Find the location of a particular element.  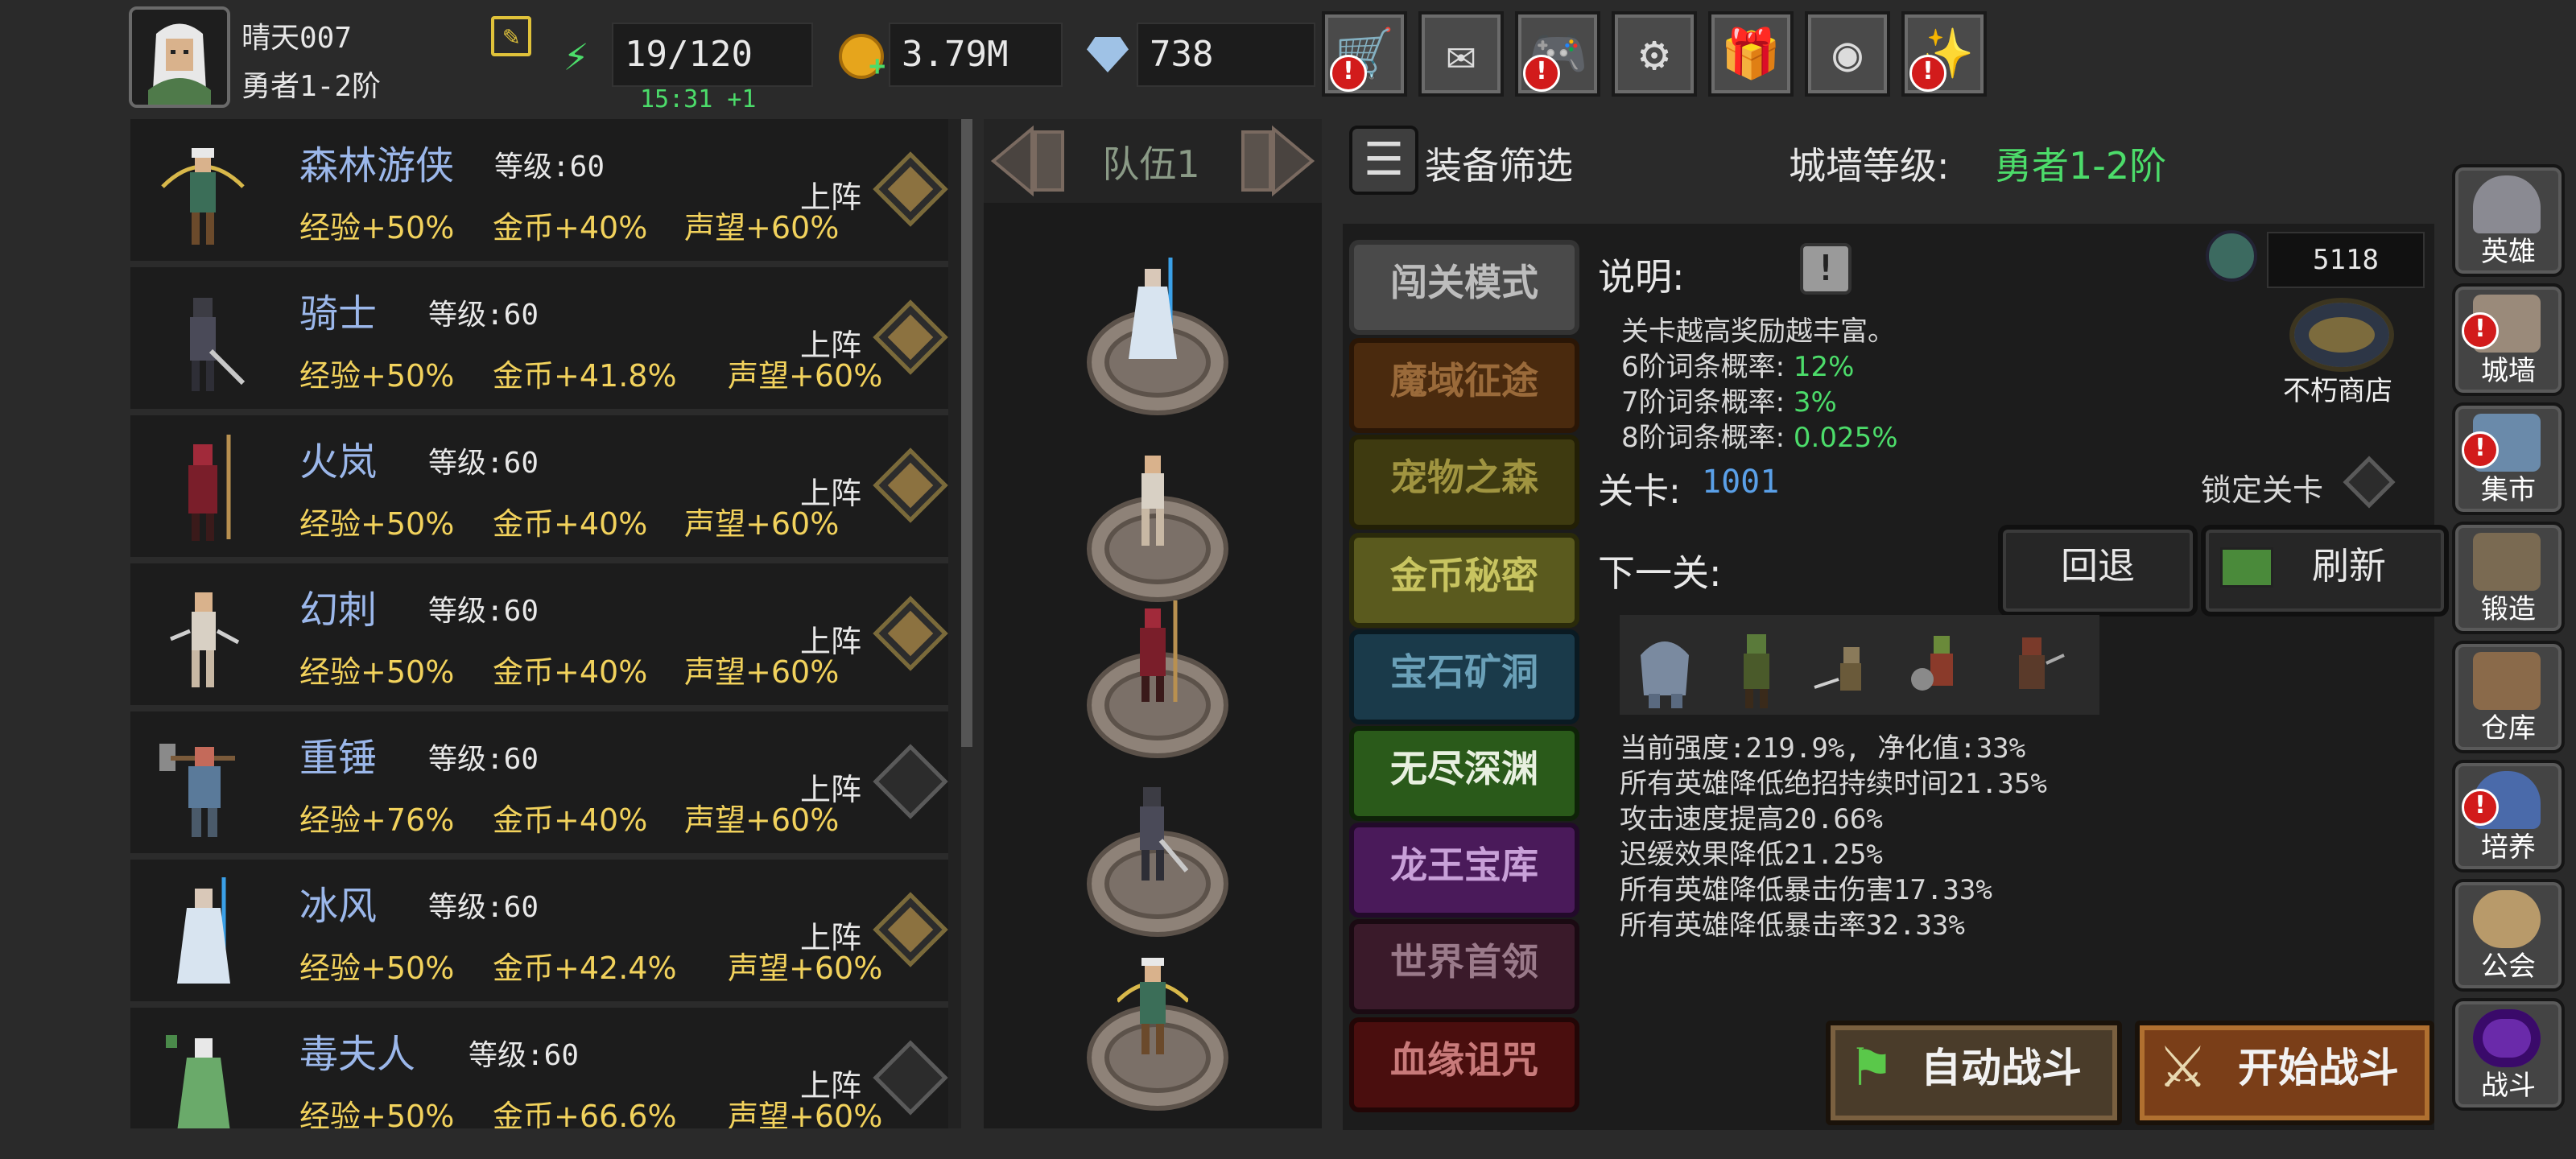

hero-fire-mage-sprite is located at coordinates (209, 488).